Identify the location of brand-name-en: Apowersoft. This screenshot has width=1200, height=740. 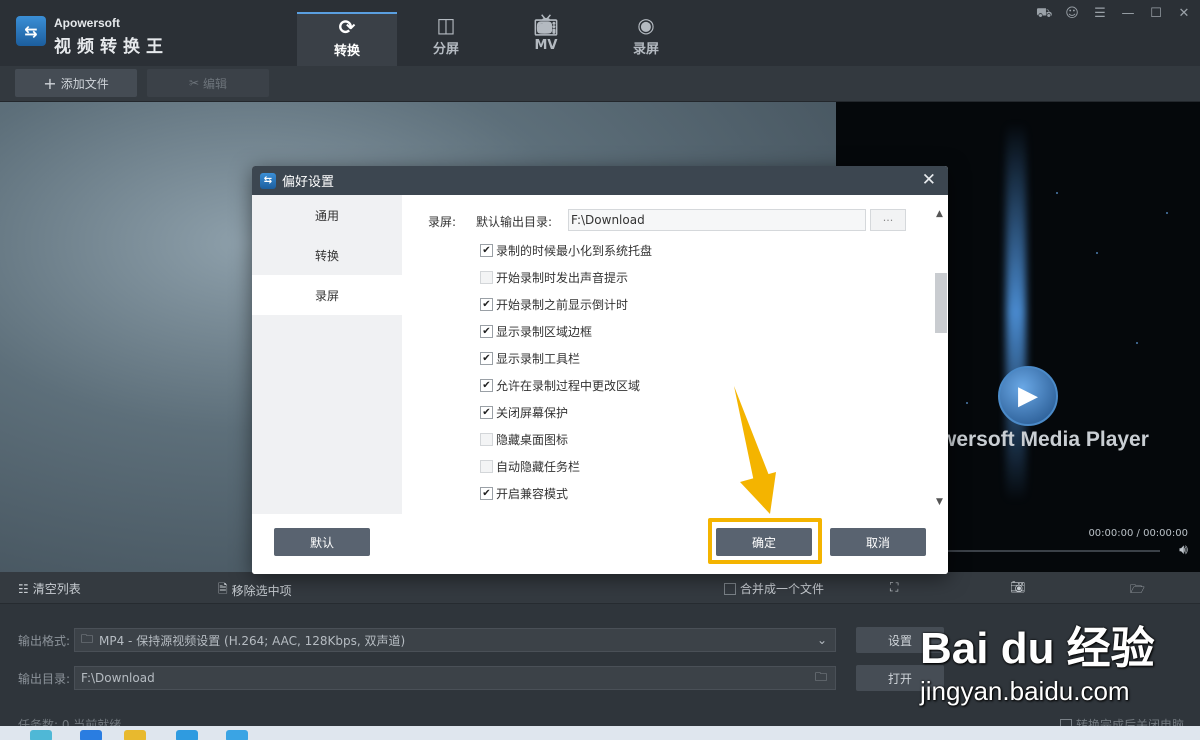
(87, 23).